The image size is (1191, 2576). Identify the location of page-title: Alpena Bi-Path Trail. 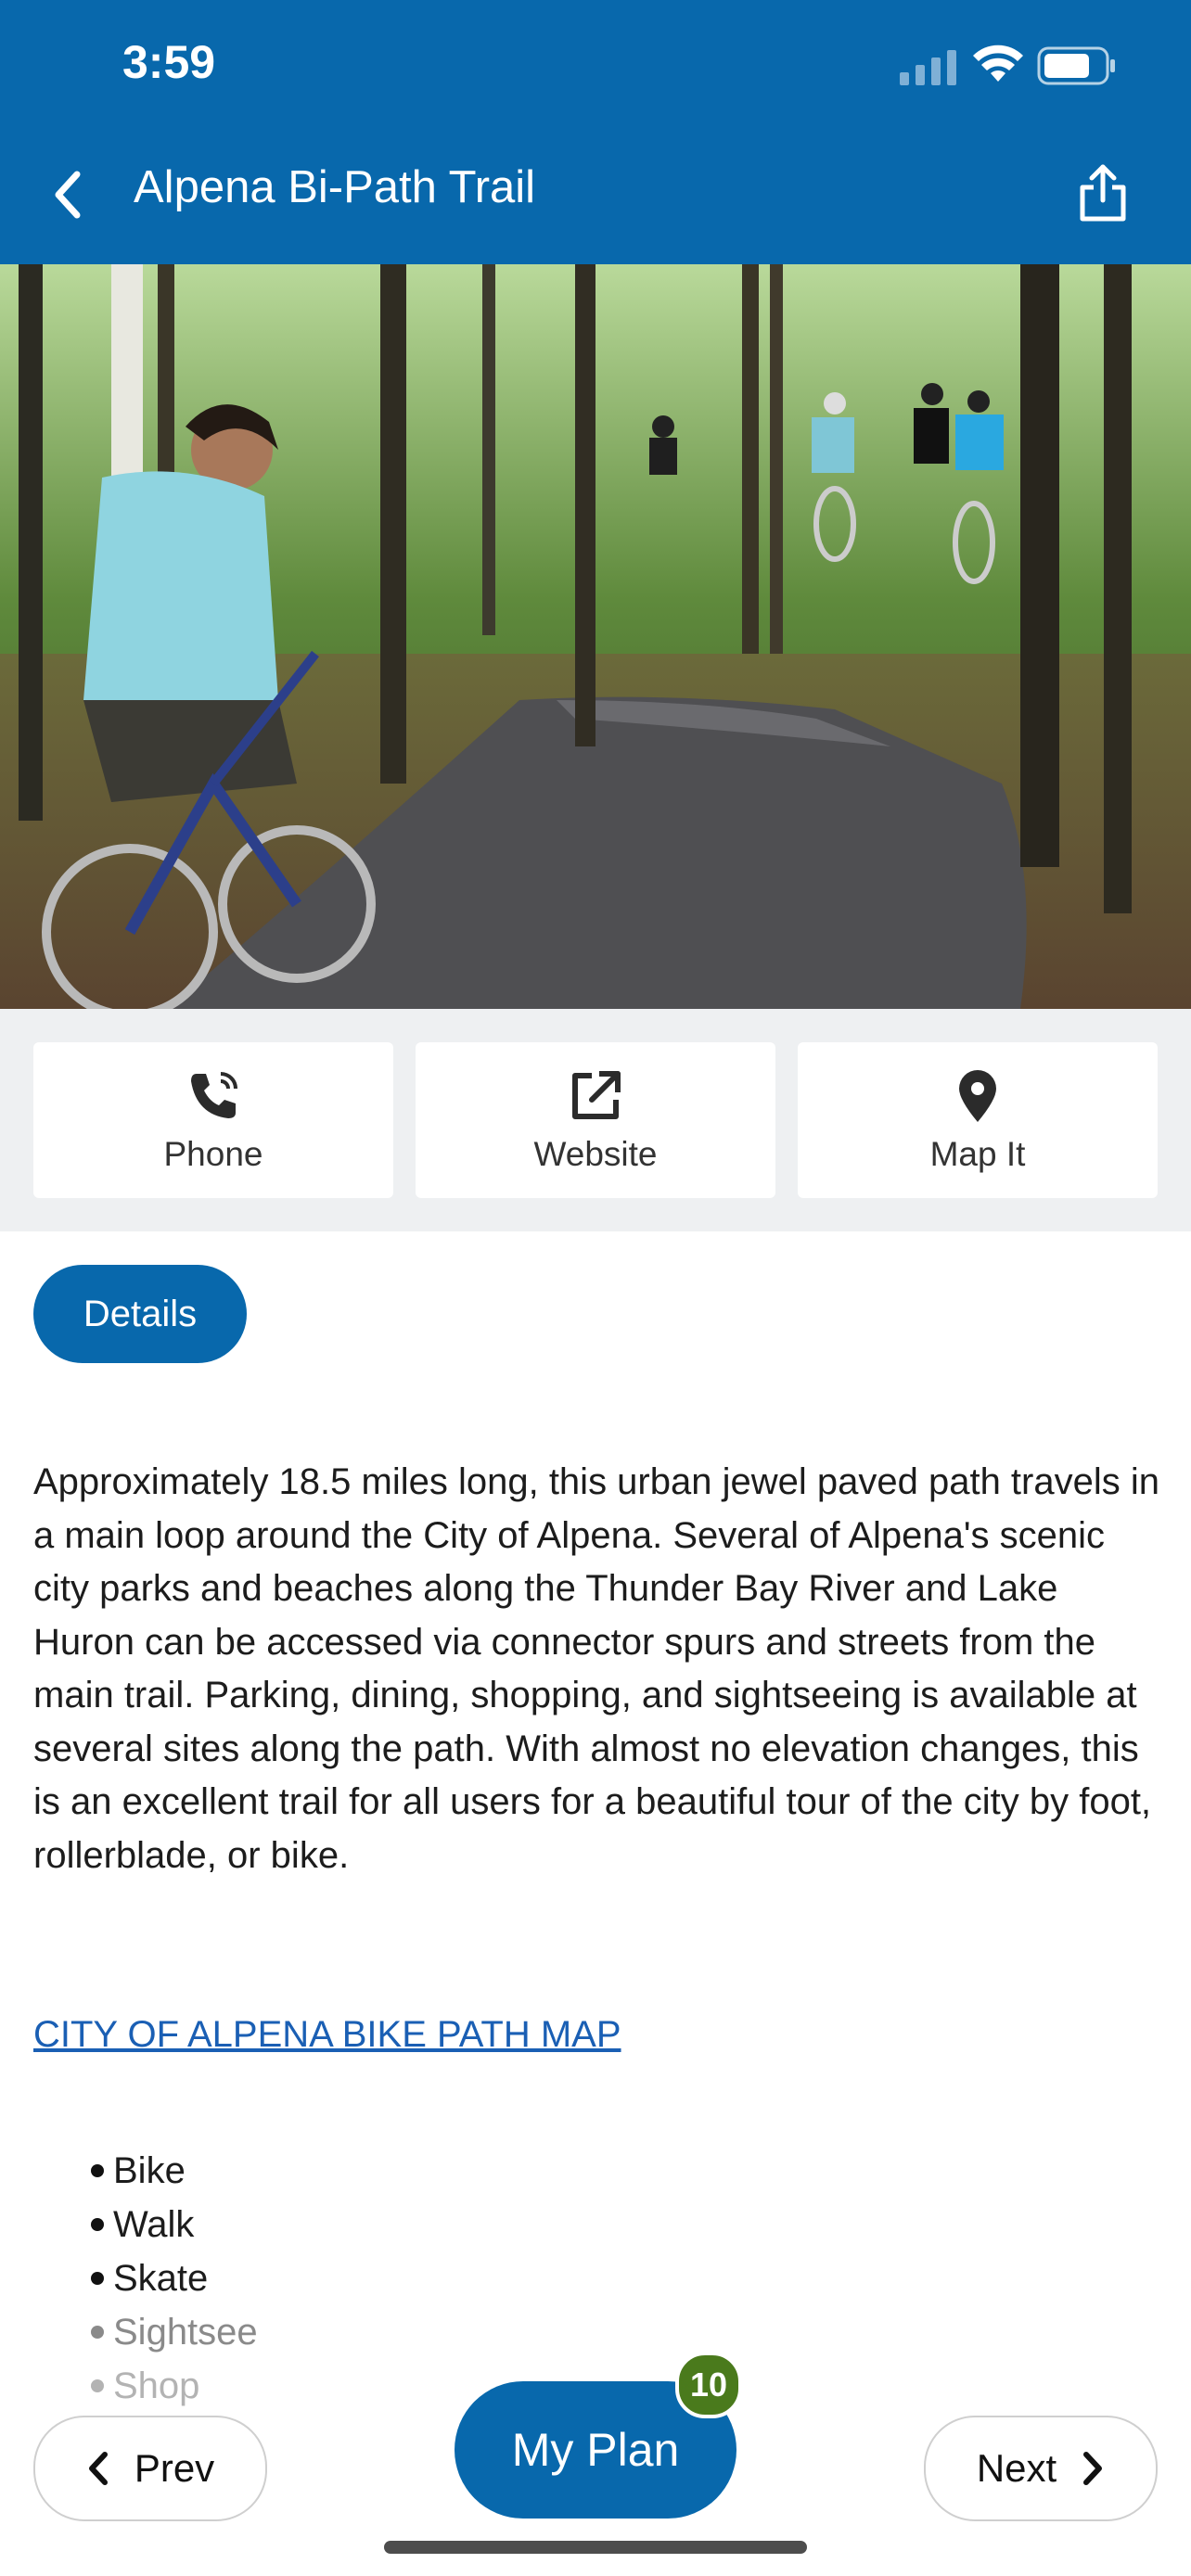
(335, 187).